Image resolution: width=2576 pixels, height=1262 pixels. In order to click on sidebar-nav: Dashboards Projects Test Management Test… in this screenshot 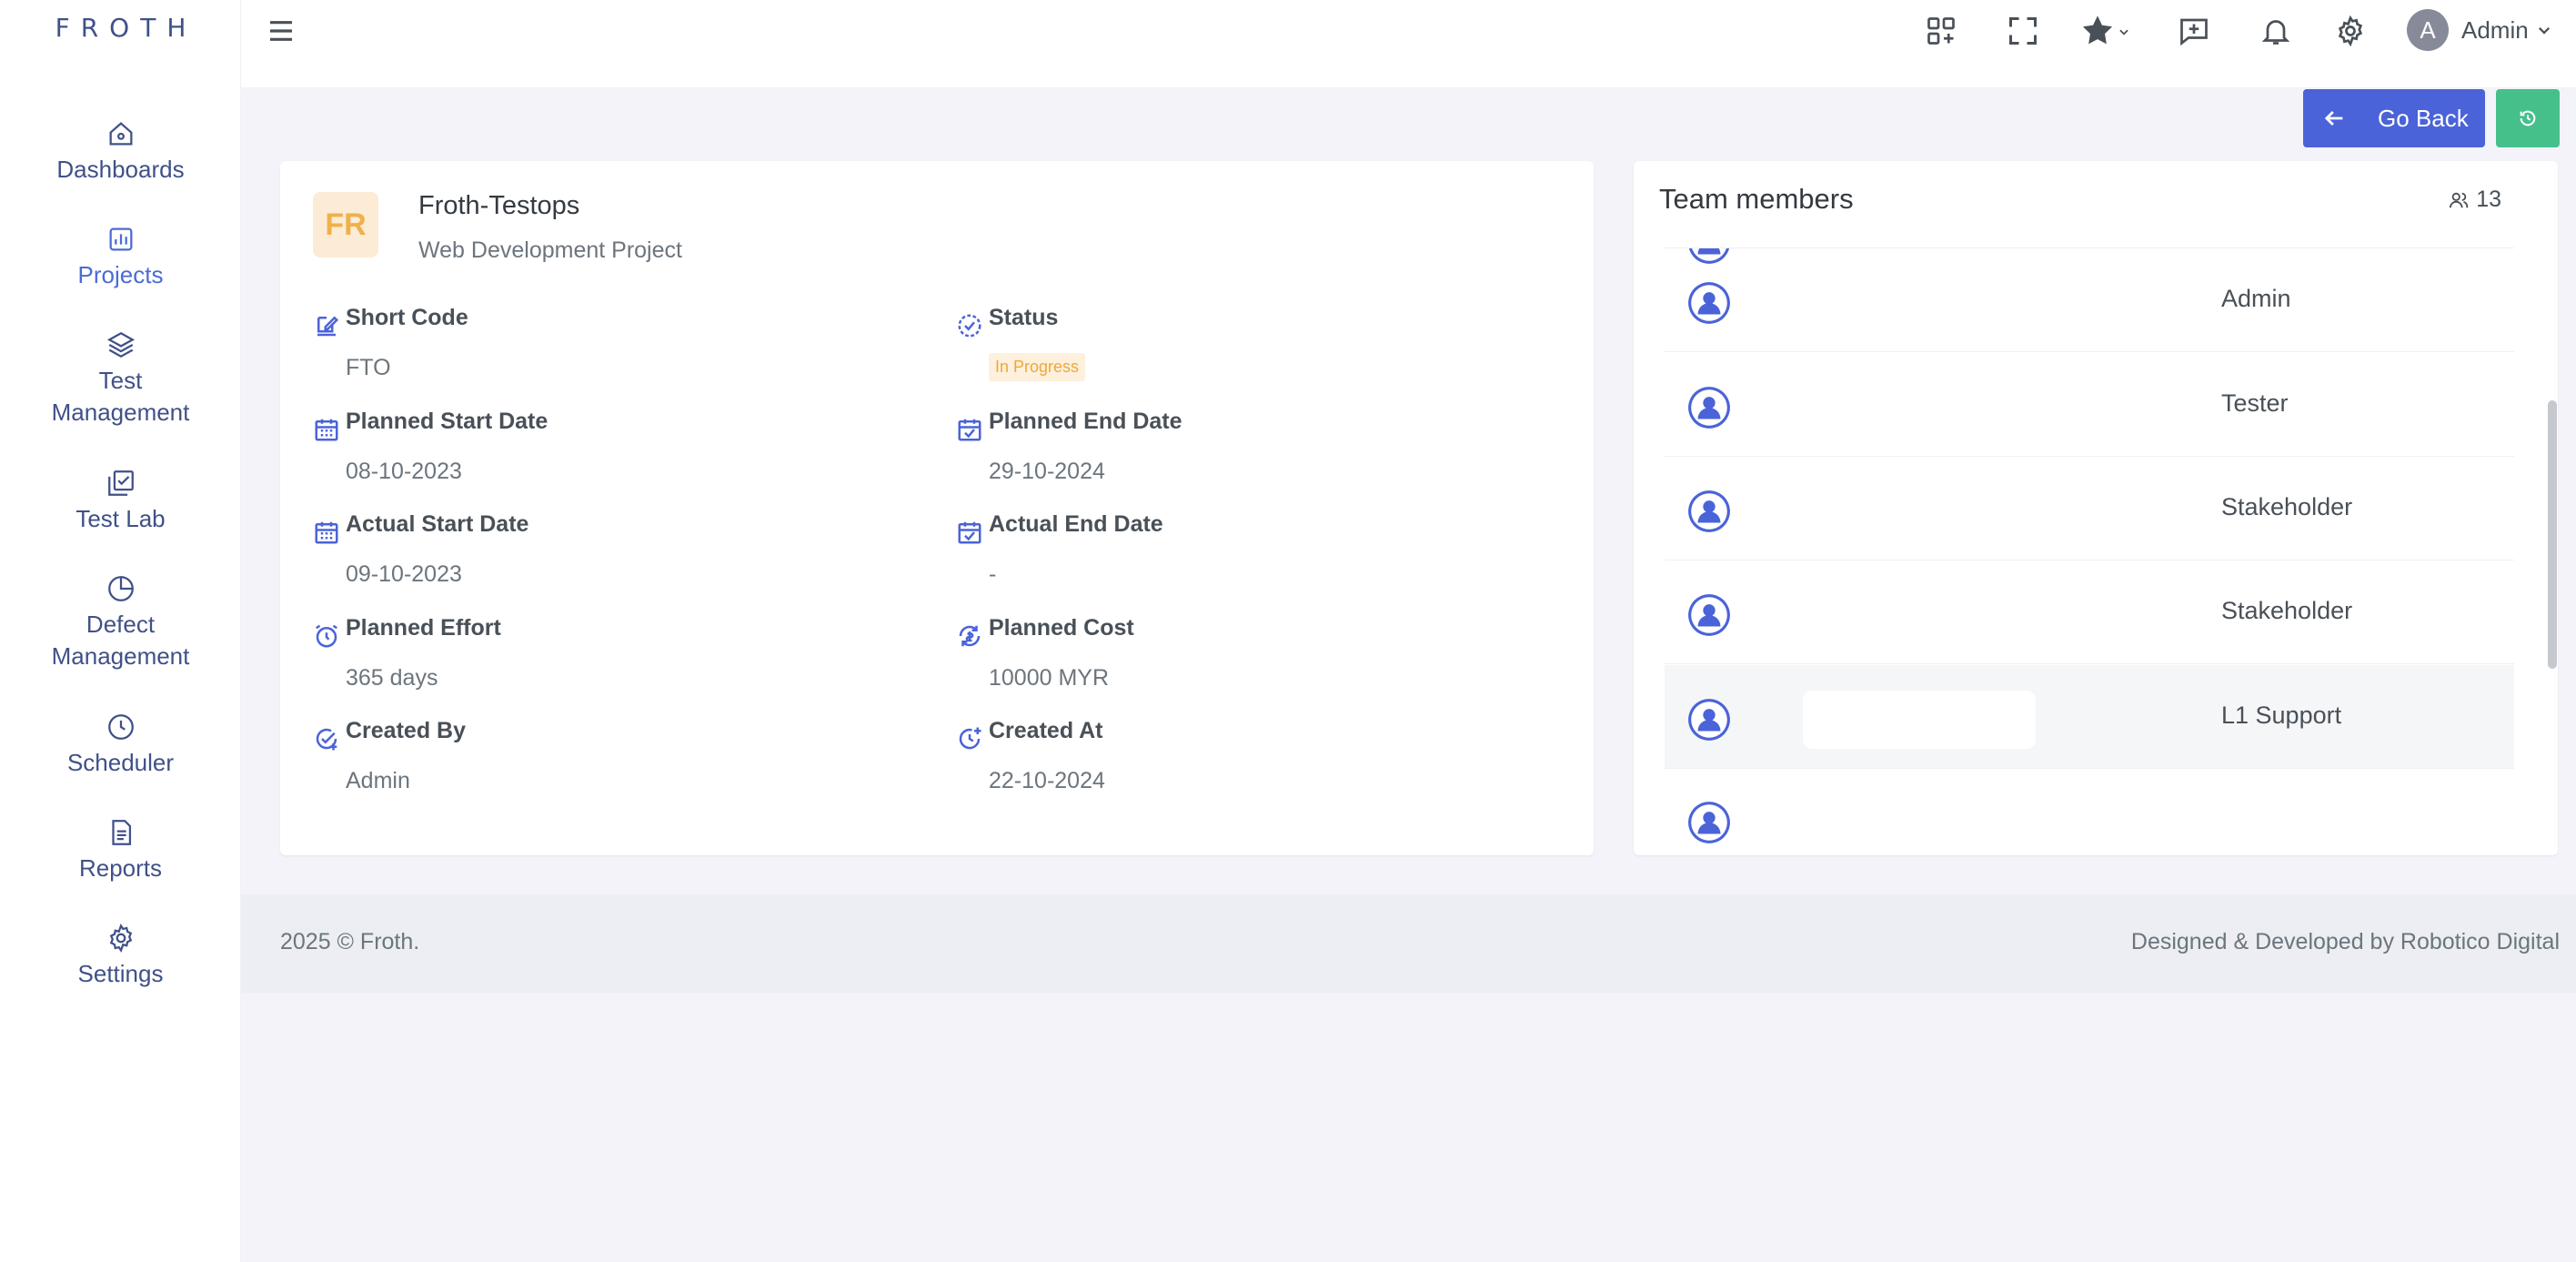, I will do `click(120, 573)`.